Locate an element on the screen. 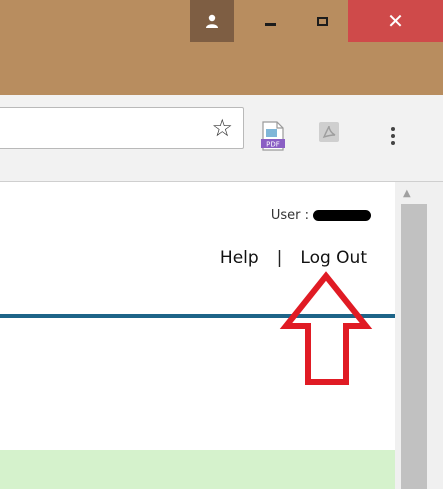 This screenshot has width=443, height=489. help-link: Help is located at coordinates (239, 258).